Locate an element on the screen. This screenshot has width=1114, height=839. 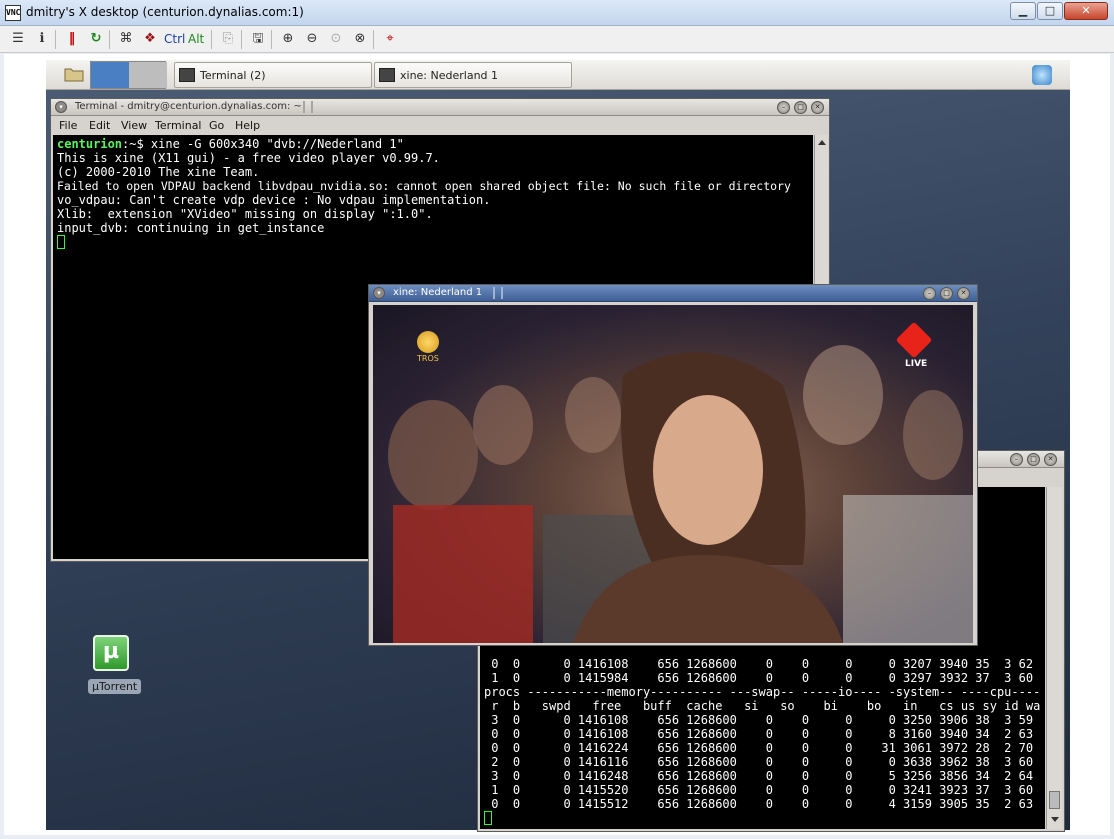
menu-help: Help is located at coordinates (247, 125).